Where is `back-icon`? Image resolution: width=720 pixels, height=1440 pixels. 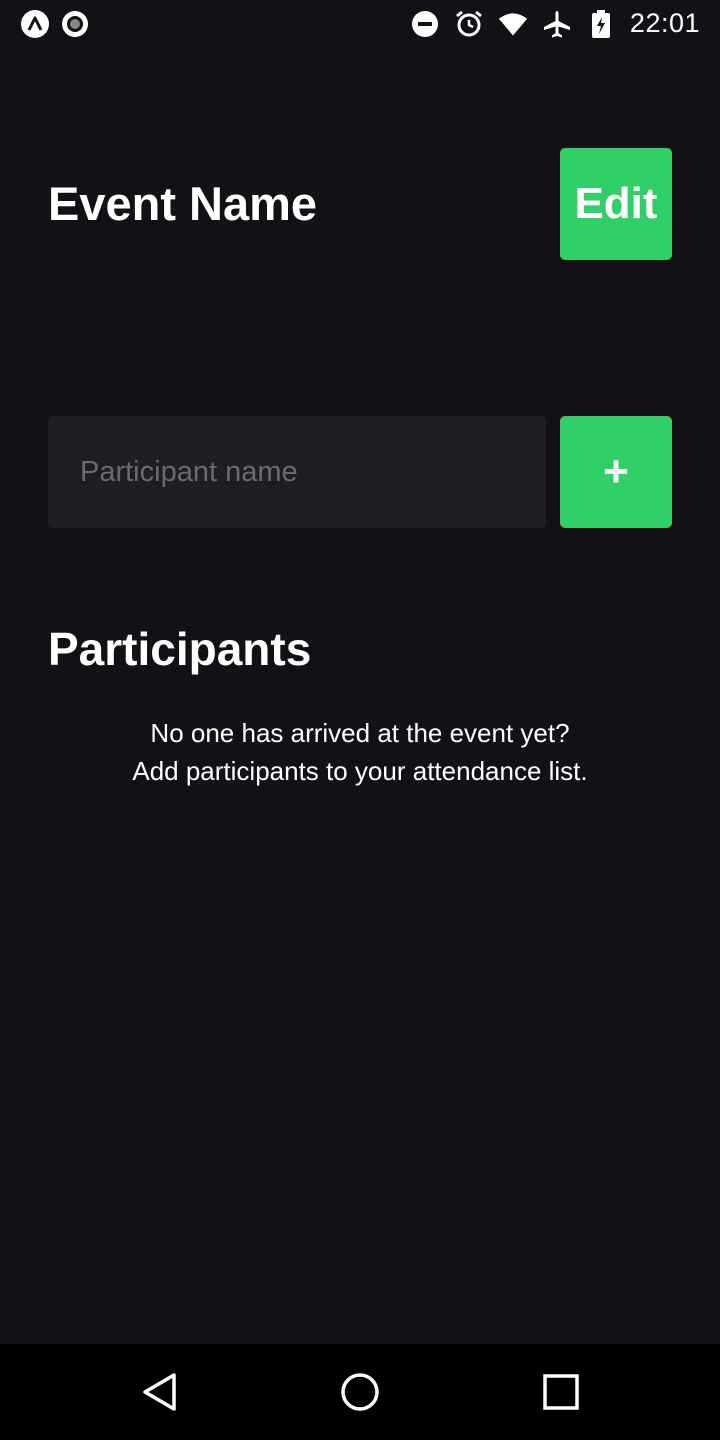 back-icon is located at coordinates (160, 1392).